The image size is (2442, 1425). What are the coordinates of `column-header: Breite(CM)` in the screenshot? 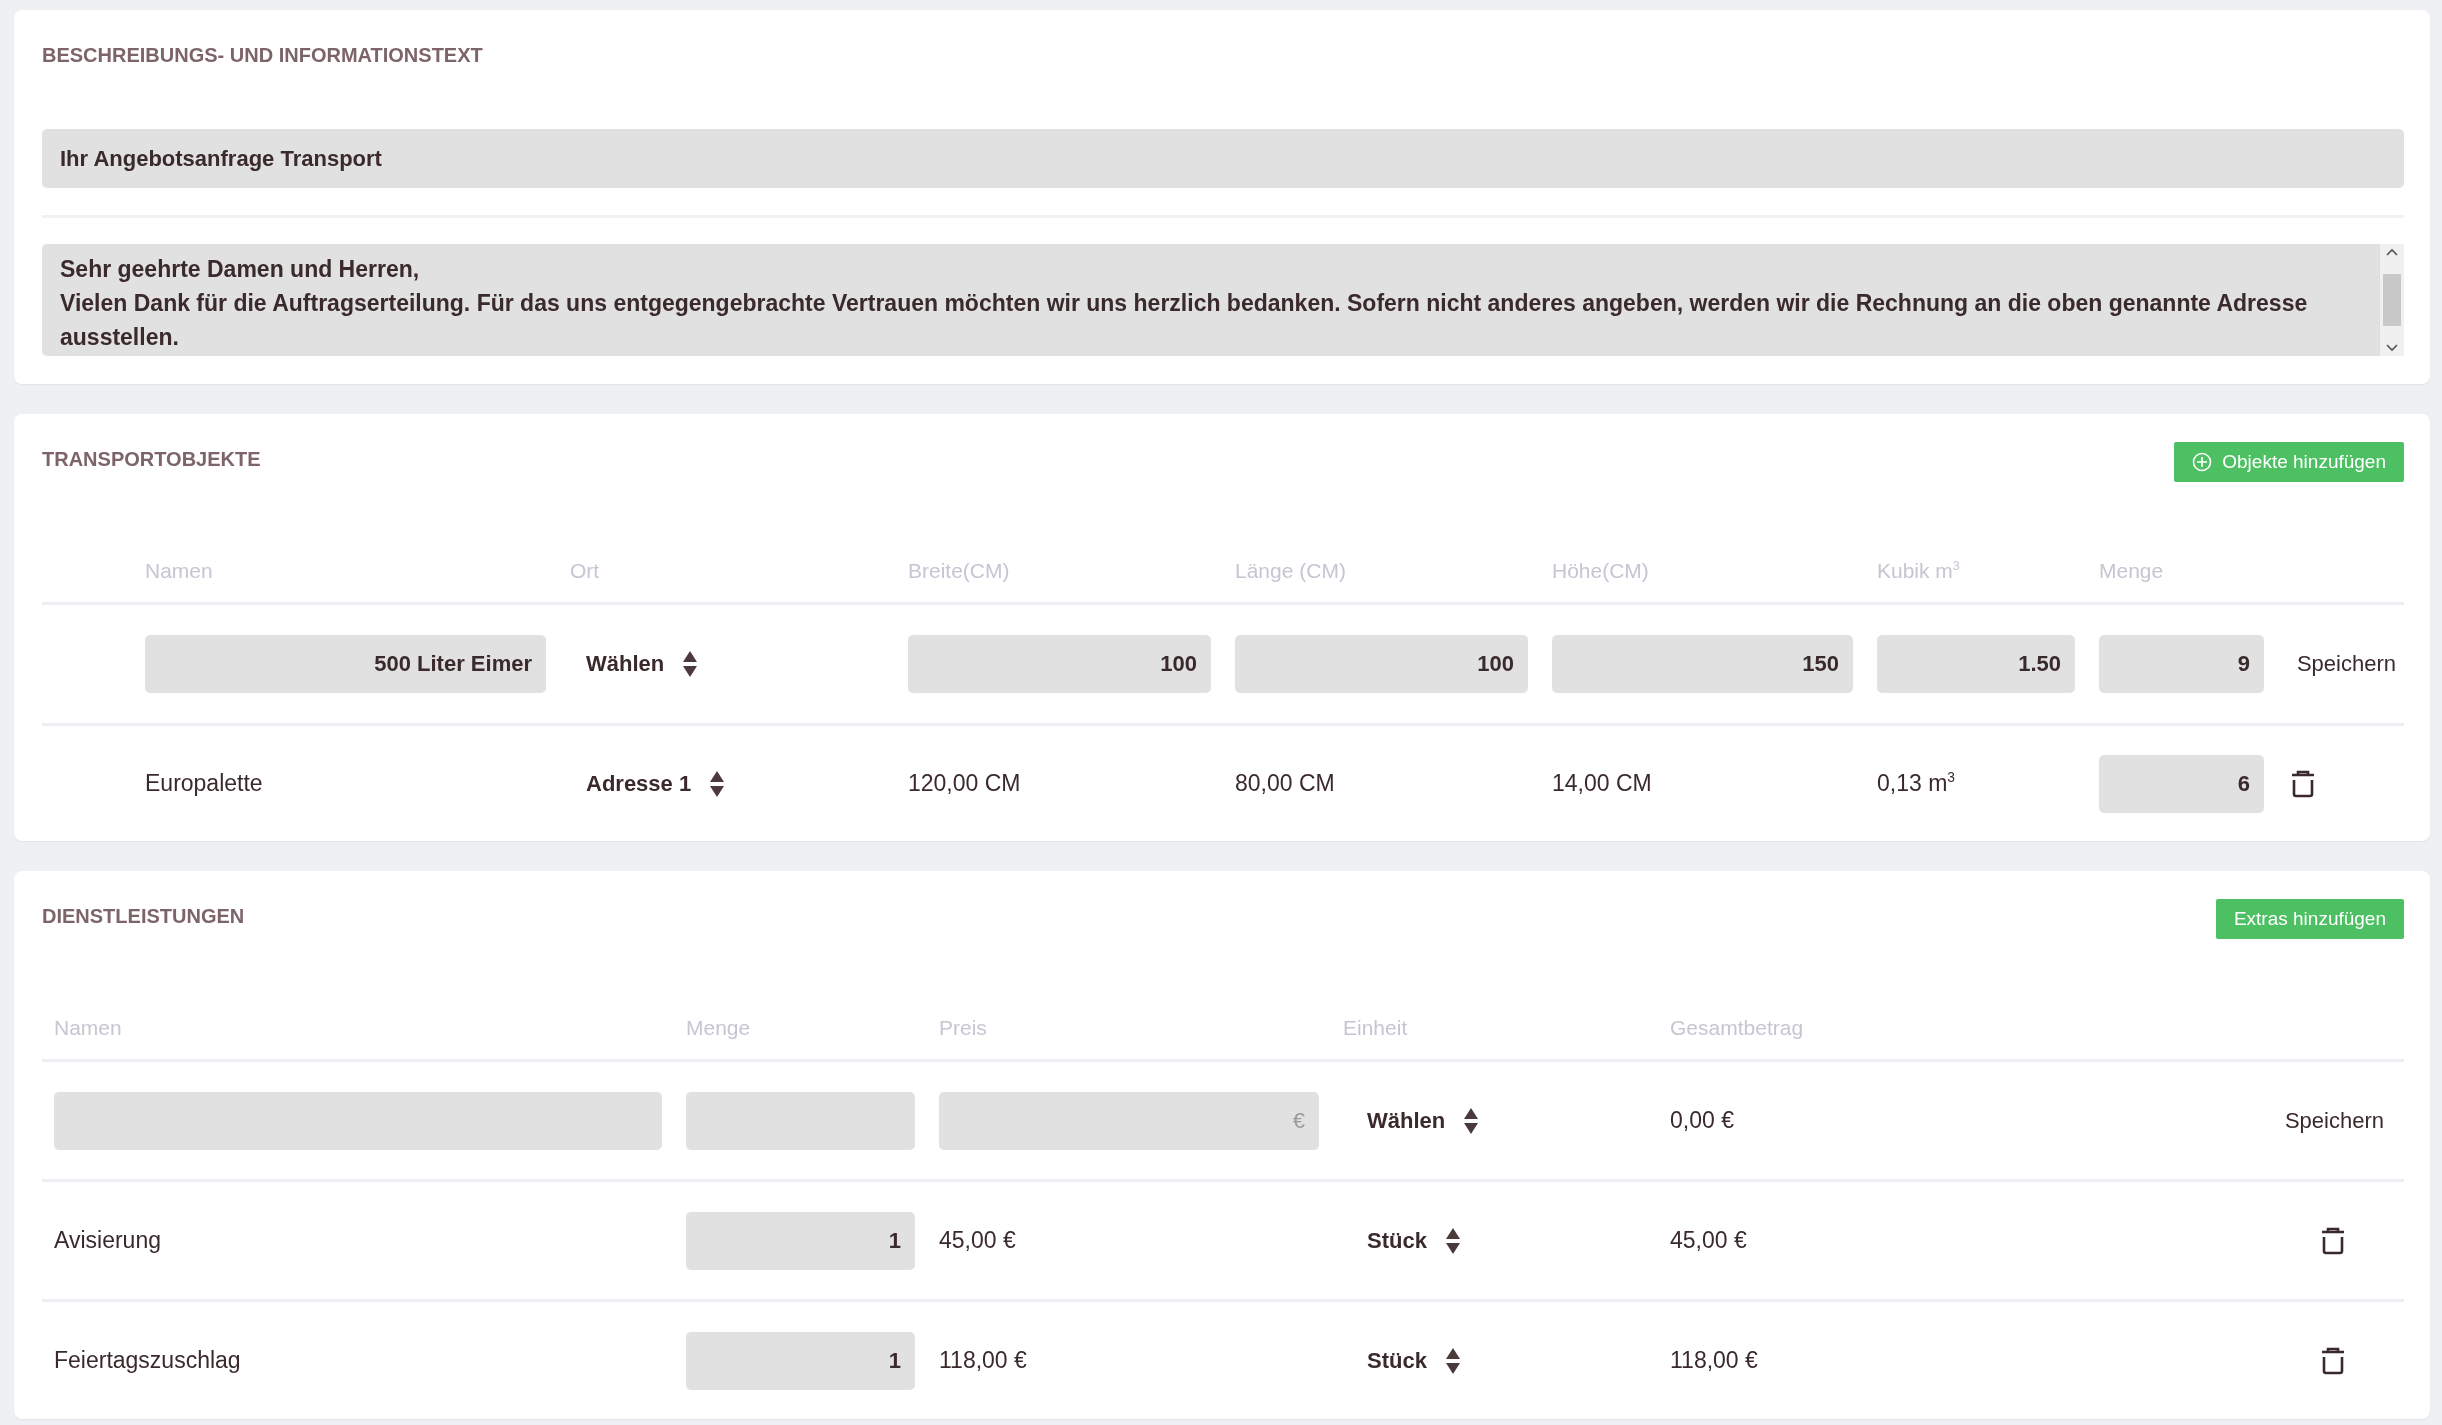 It's located at (959, 571).